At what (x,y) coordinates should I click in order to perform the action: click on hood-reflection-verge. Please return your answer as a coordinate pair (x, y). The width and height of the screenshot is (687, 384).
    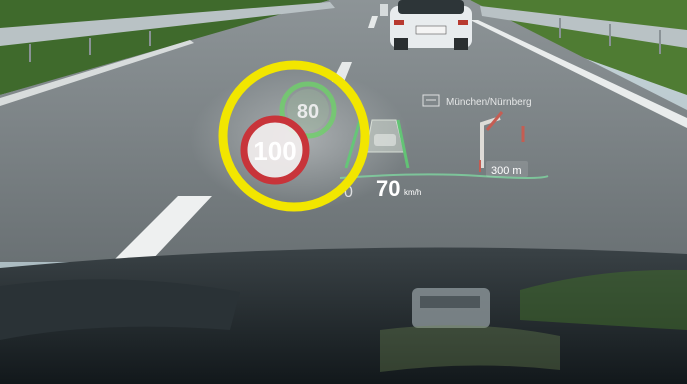
    Looking at the image, I should click on (470, 348).